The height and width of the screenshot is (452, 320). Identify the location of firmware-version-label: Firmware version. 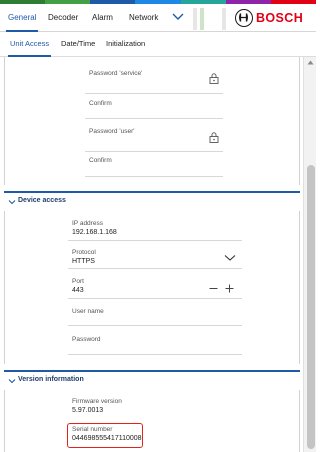
(97, 401).